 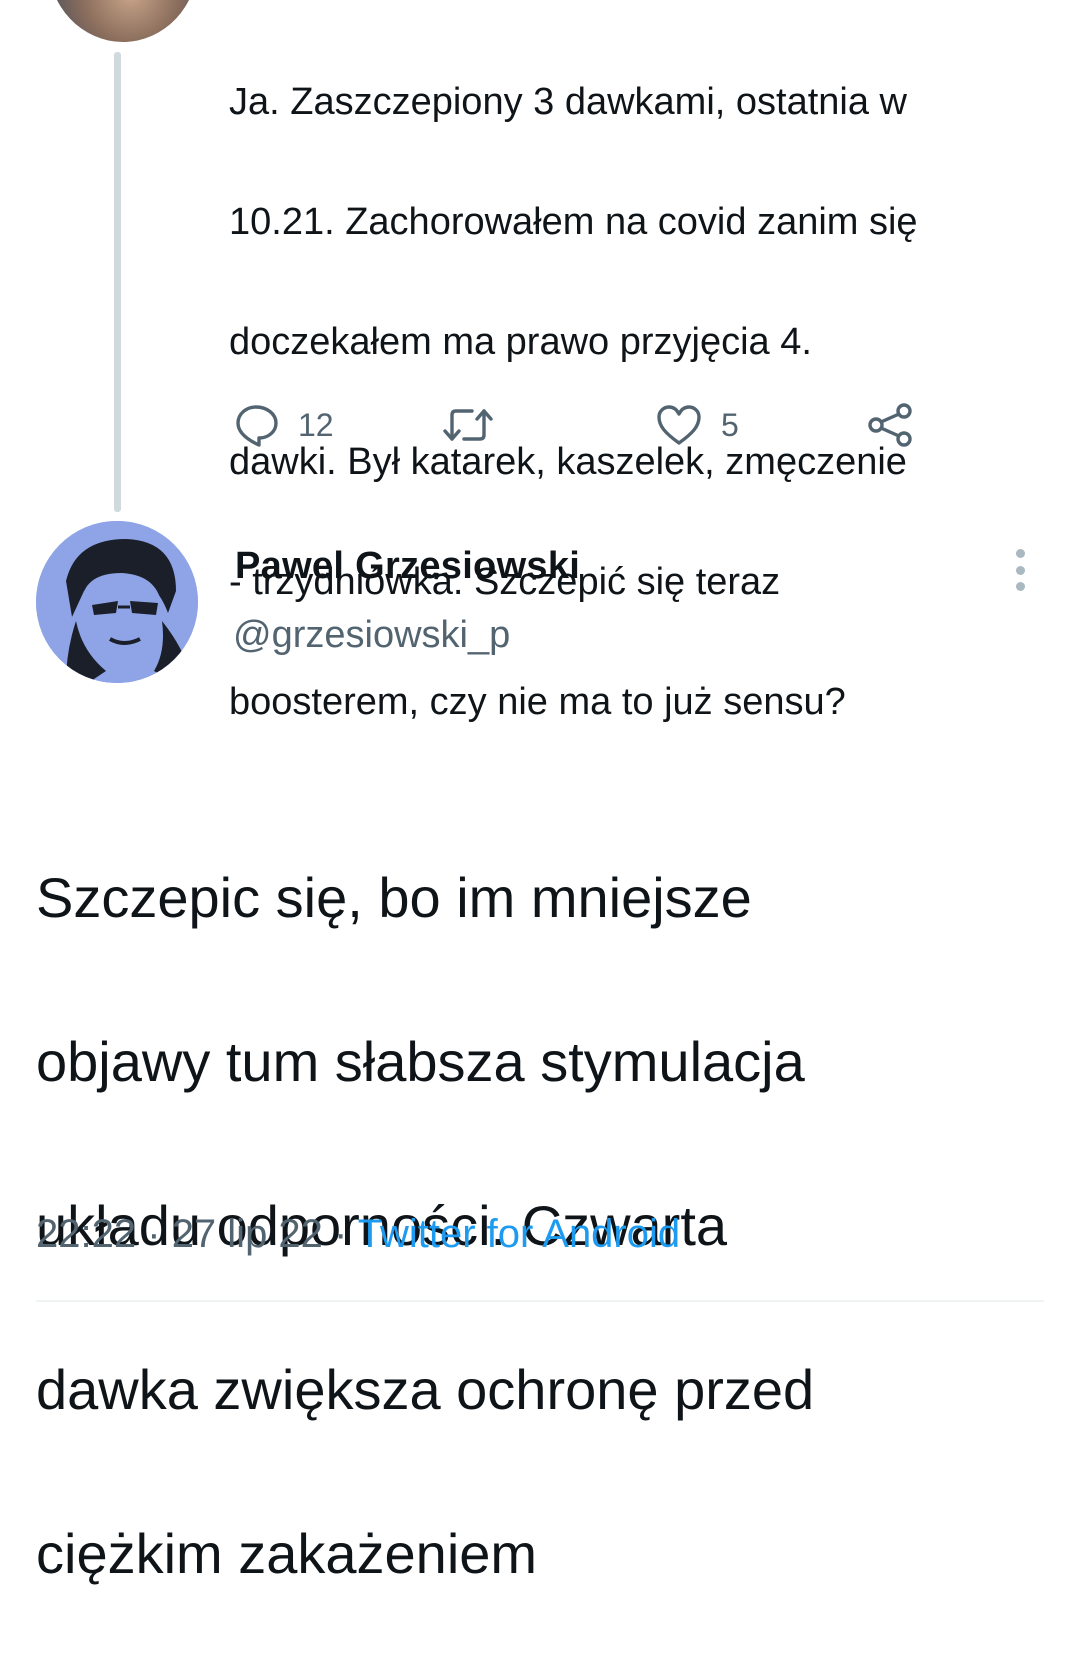 What do you see at coordinates (425, 1389) in the screenshot?
I see `tweet-text-line: dawka zwiększa ochronę przed` at bounding box center [425, 1389].